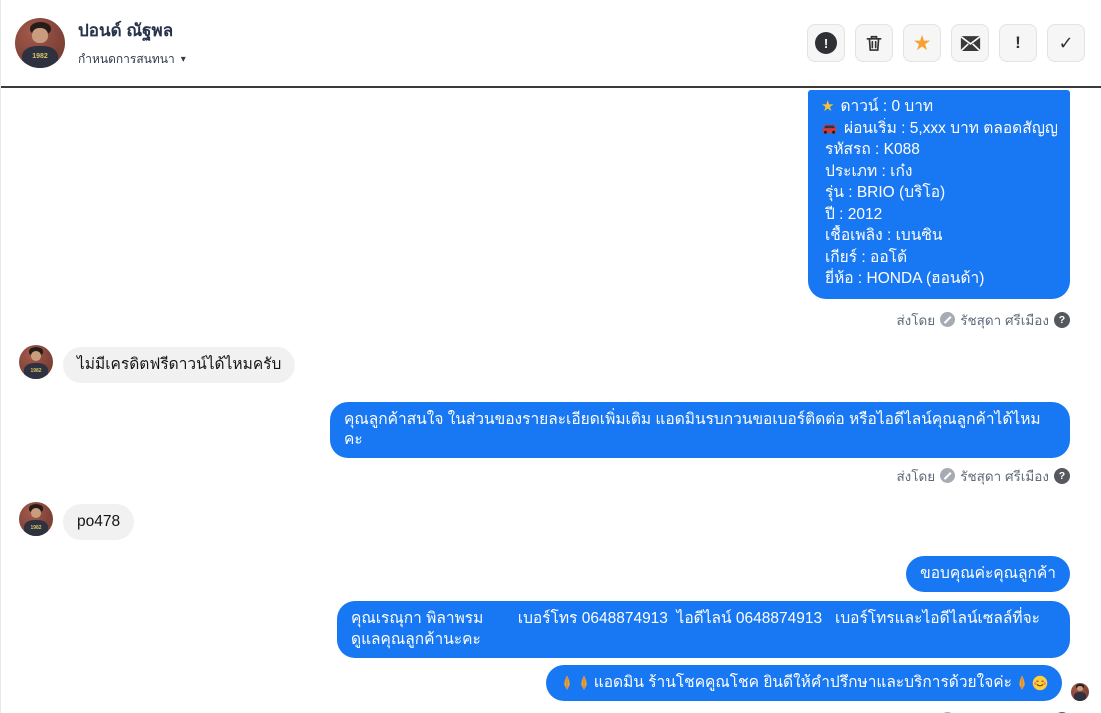 The width and height of the screenshot is (1101, 713). What do you see at coordinates (544, 520) in the screenshot?
I see `message-row: 1982 po478` at bounding box center [544, 520].